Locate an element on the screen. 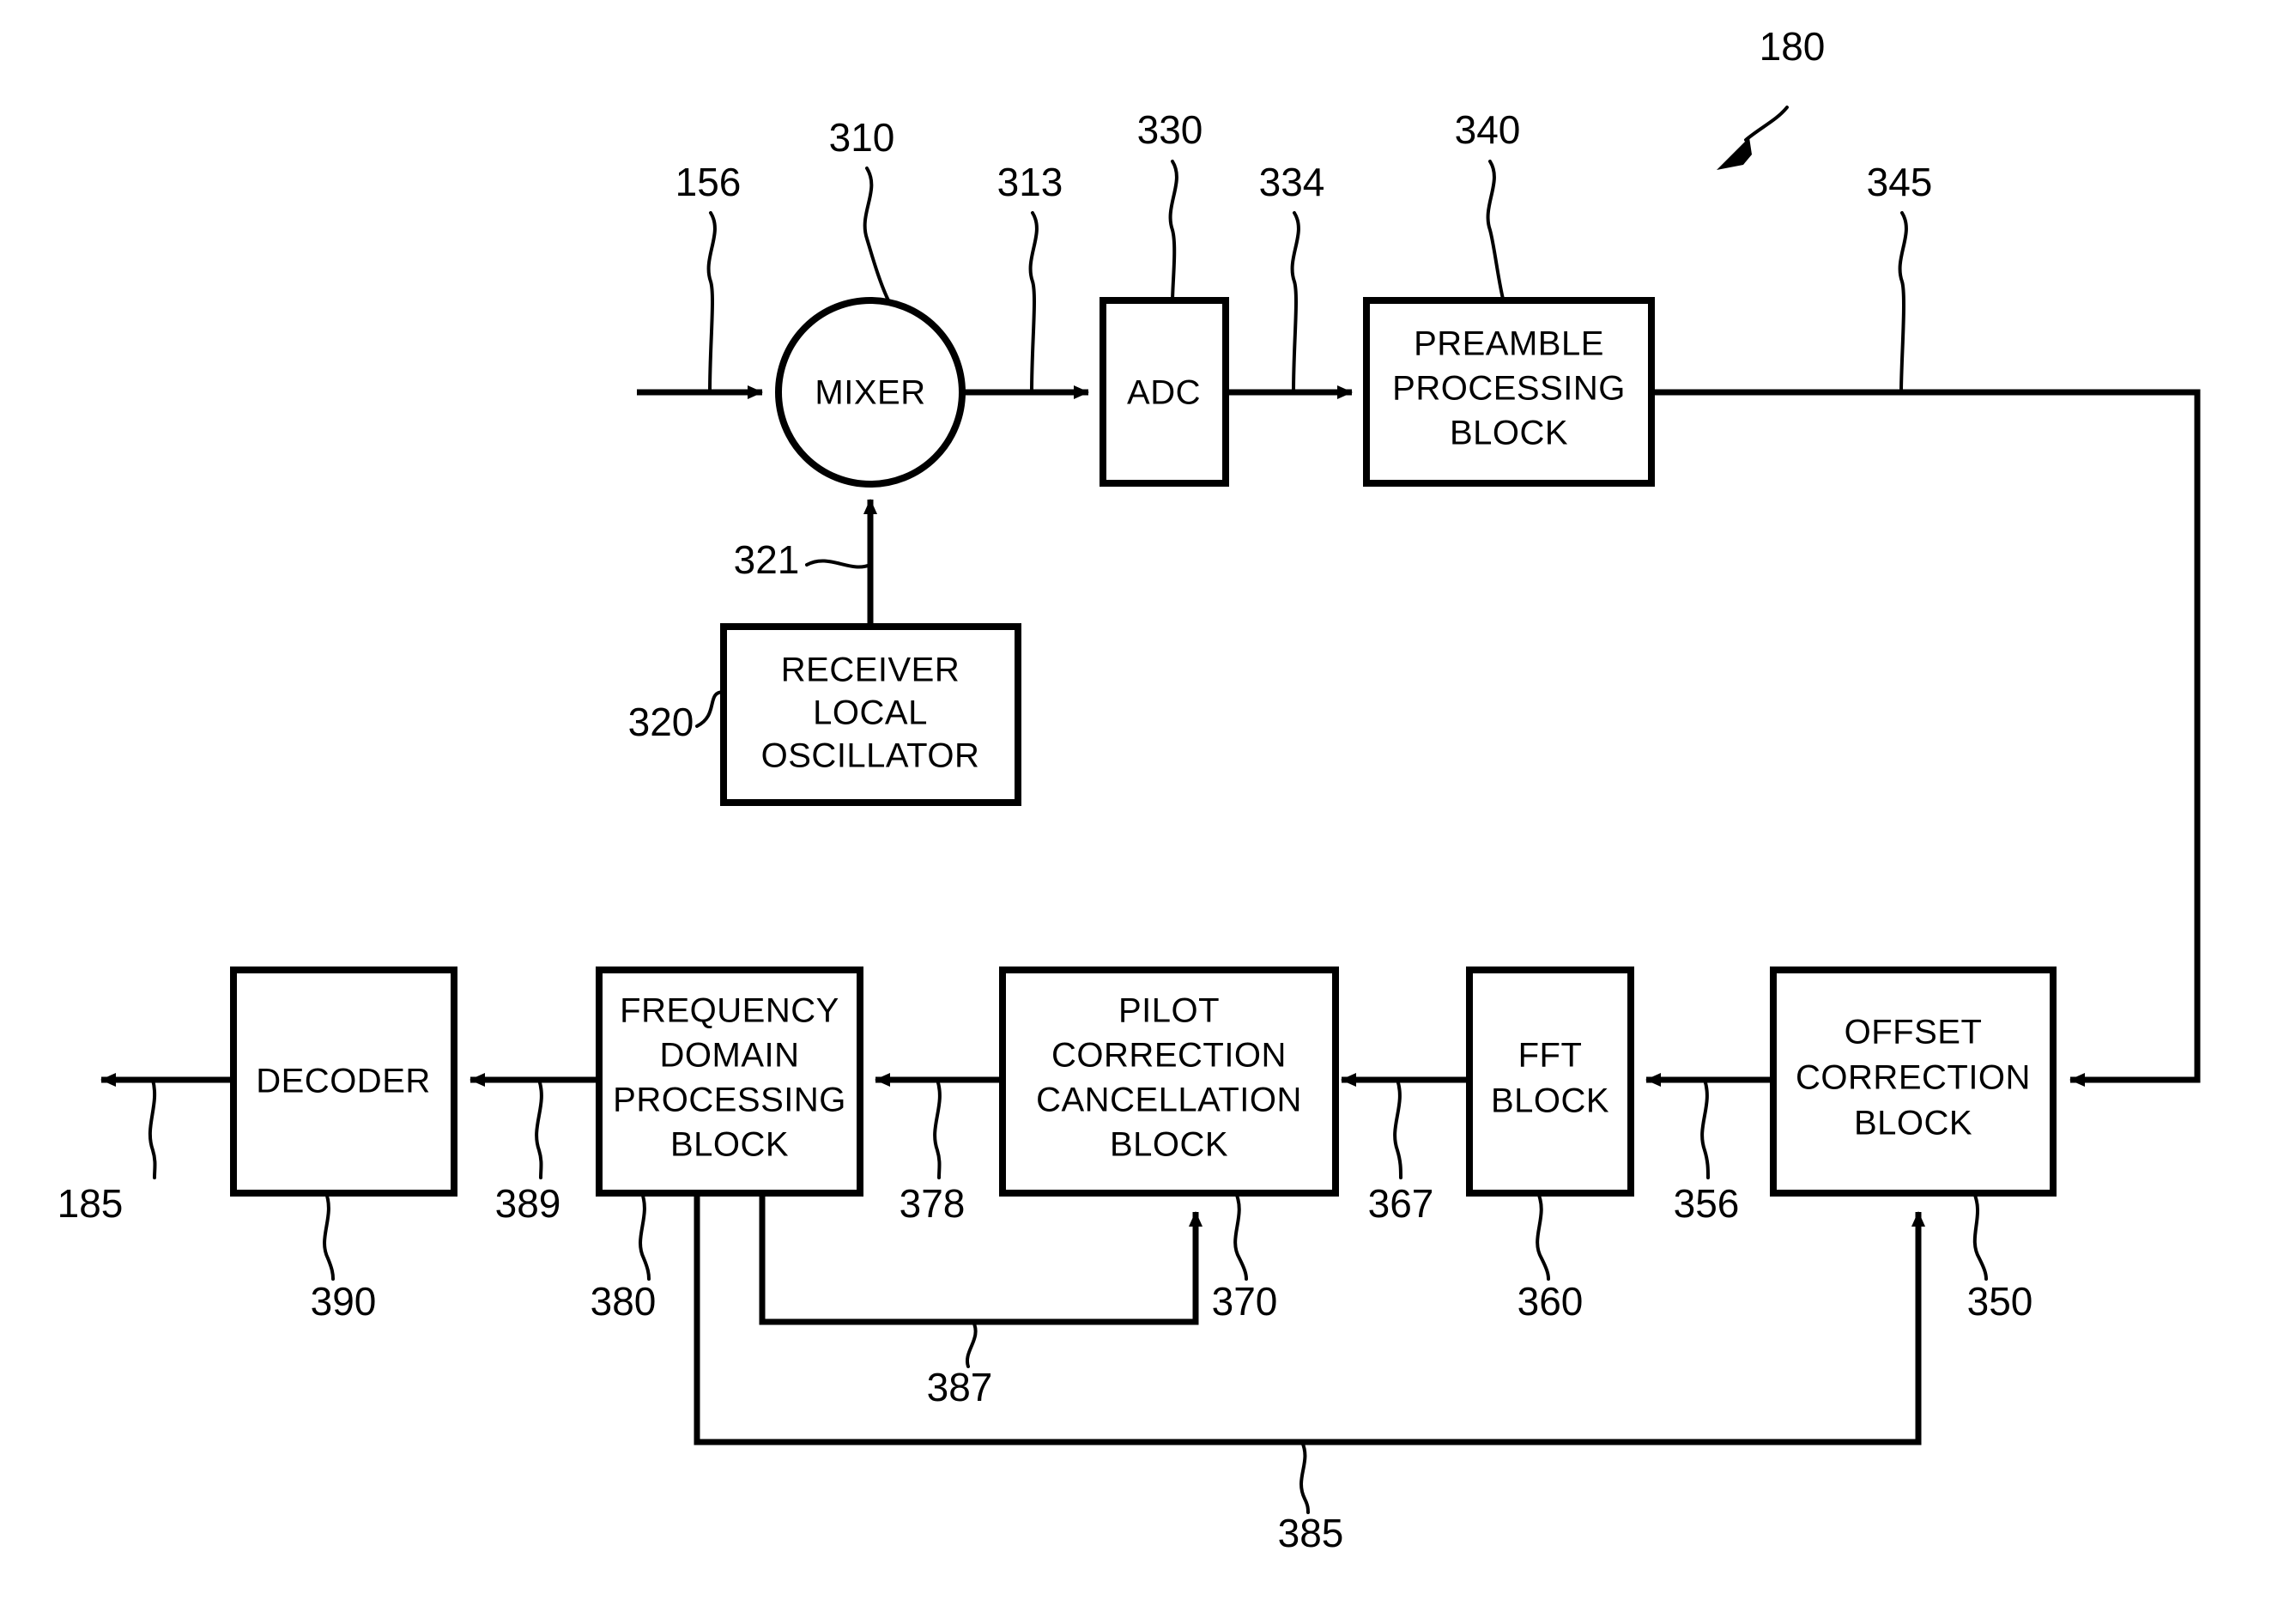  ref-360-text: 360 is located at coordinates (1551, 1301).